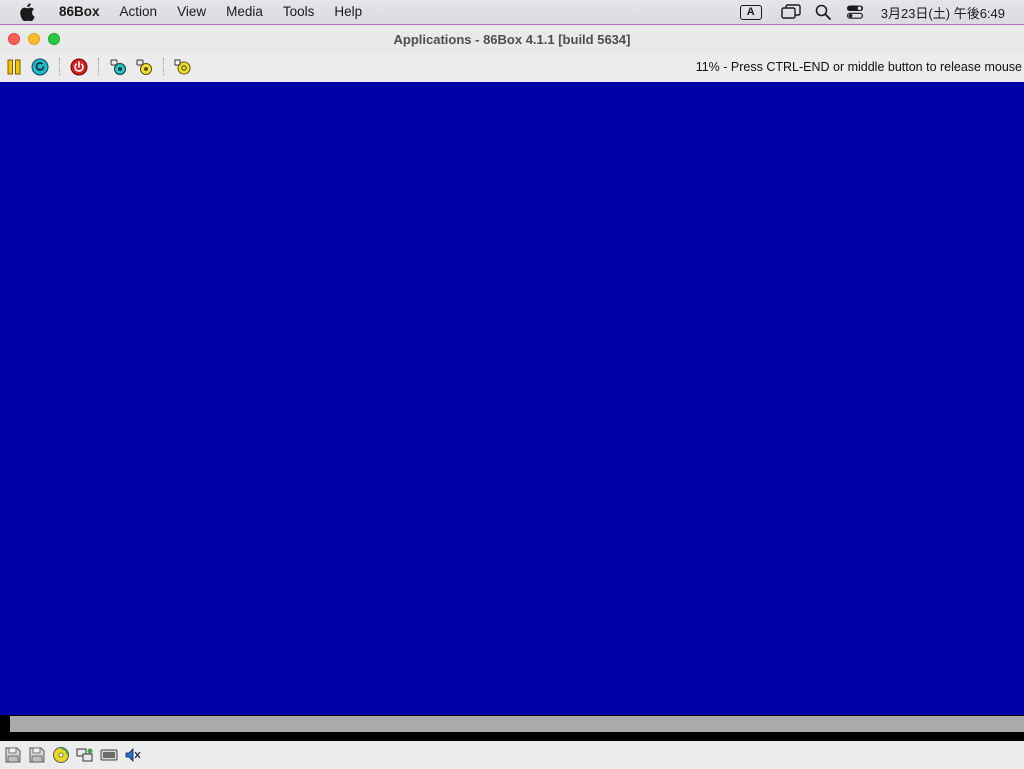  Describe the element at coordinates (512, 755) in the screenshot. I see `emulator-statusbar` at that location.